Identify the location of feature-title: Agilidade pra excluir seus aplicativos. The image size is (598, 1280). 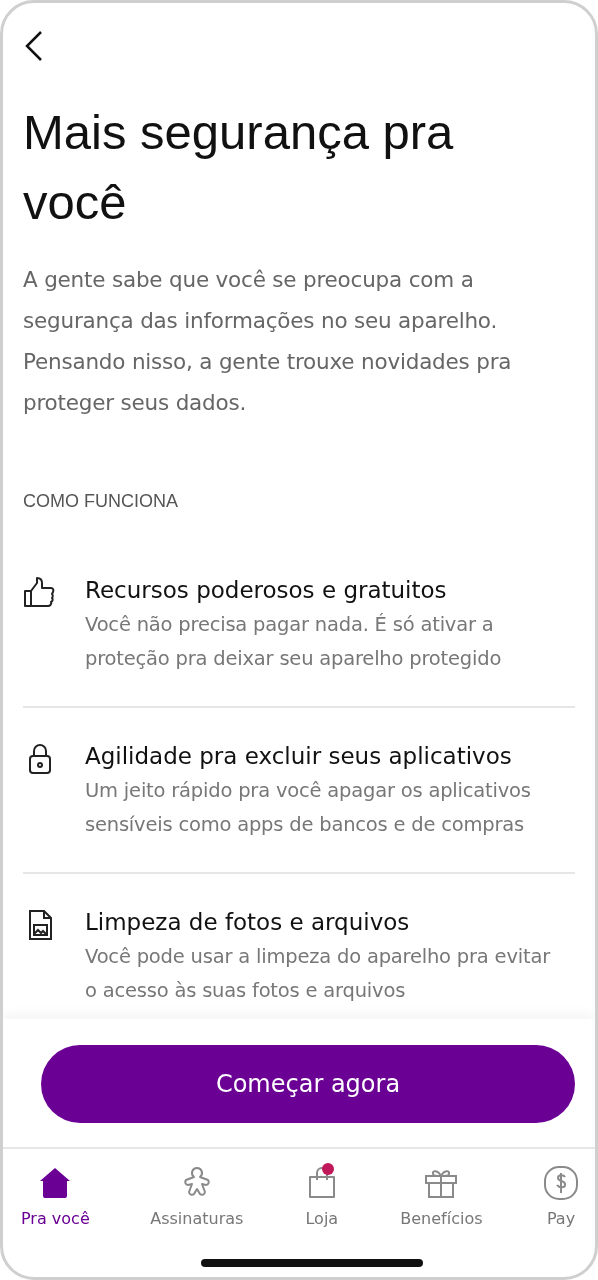
(299, 756).